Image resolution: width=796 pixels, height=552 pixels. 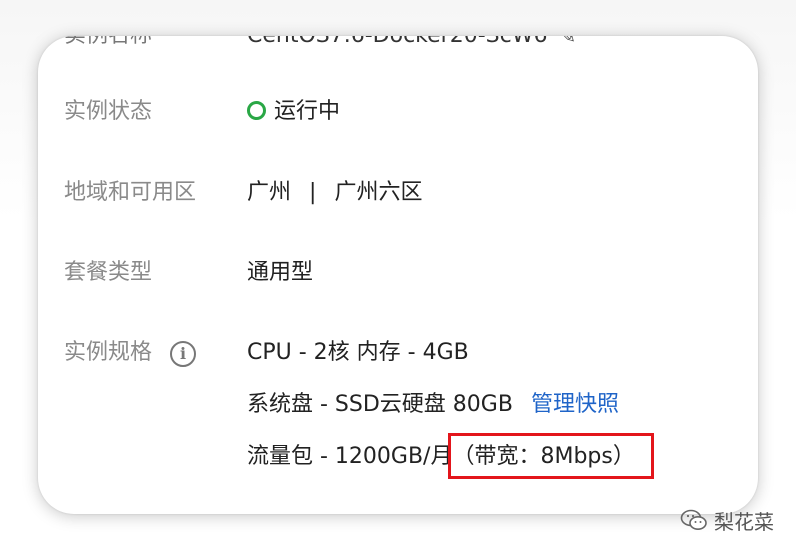 What do you see at coordinates (575, 404) in the screenshot?
I see `manage-snapshot-link: 管理快照` at bounding box center [575, 404].